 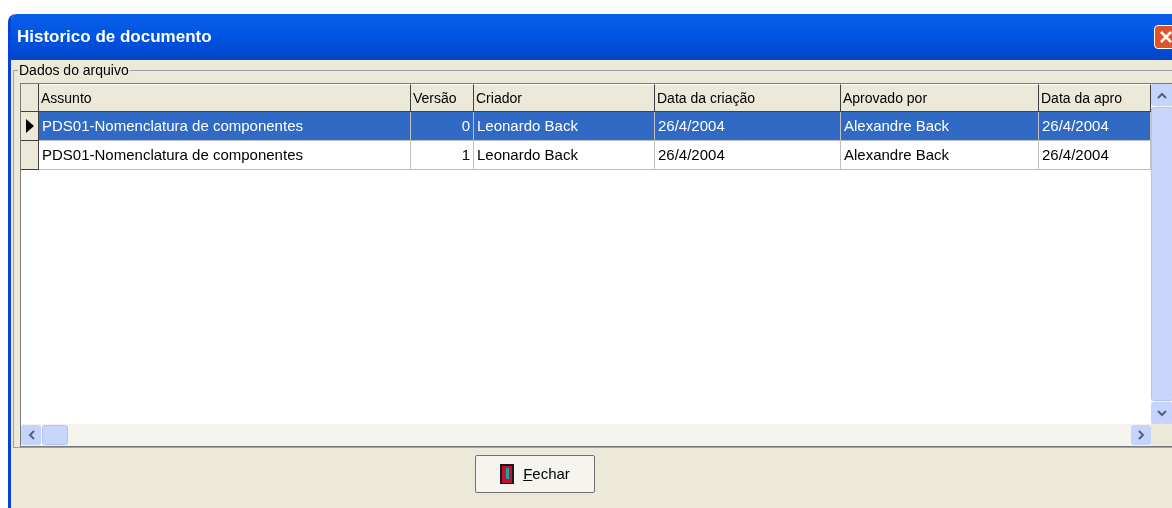 I want to click on scroll-up-button, so click(x=1161, y=95).